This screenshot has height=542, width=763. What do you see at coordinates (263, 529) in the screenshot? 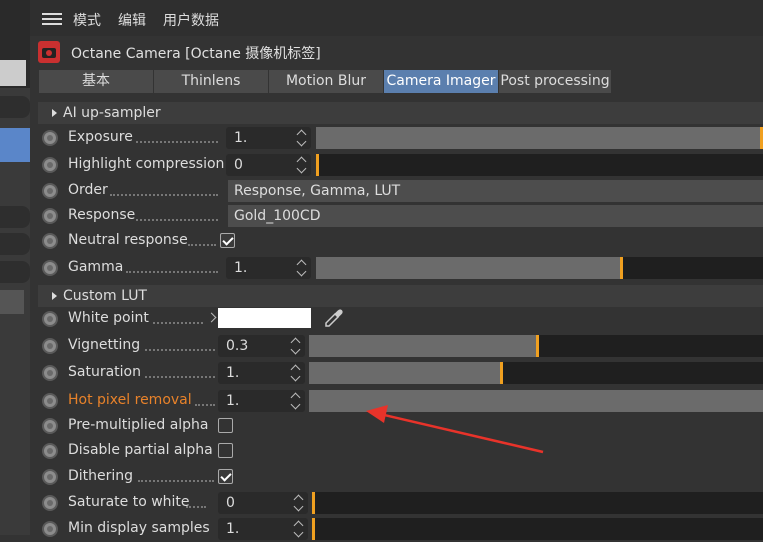
I see `min-display-samples-input: 1.` at bounding box center [263, 529].